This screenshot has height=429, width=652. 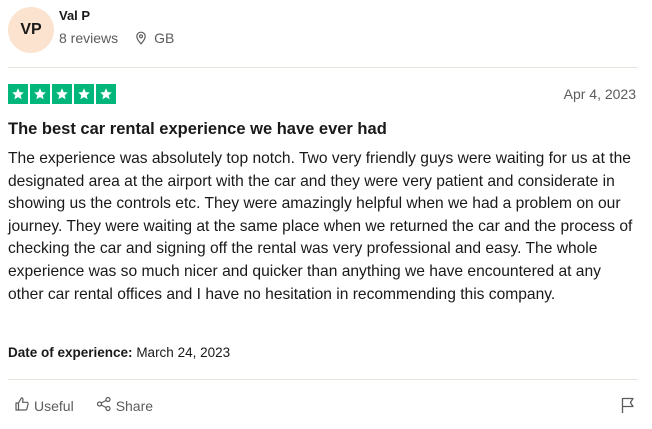 What do you see at coordinates (89, 38) in the screenshot?
I see `review-count: 8 reviews` at bounding box center [89, 38].